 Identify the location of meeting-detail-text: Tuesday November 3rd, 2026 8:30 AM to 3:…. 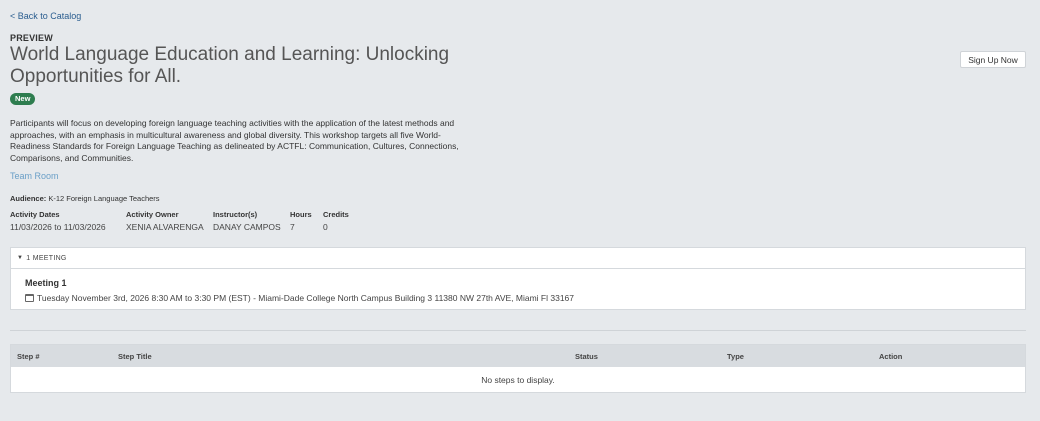
(306, 298).